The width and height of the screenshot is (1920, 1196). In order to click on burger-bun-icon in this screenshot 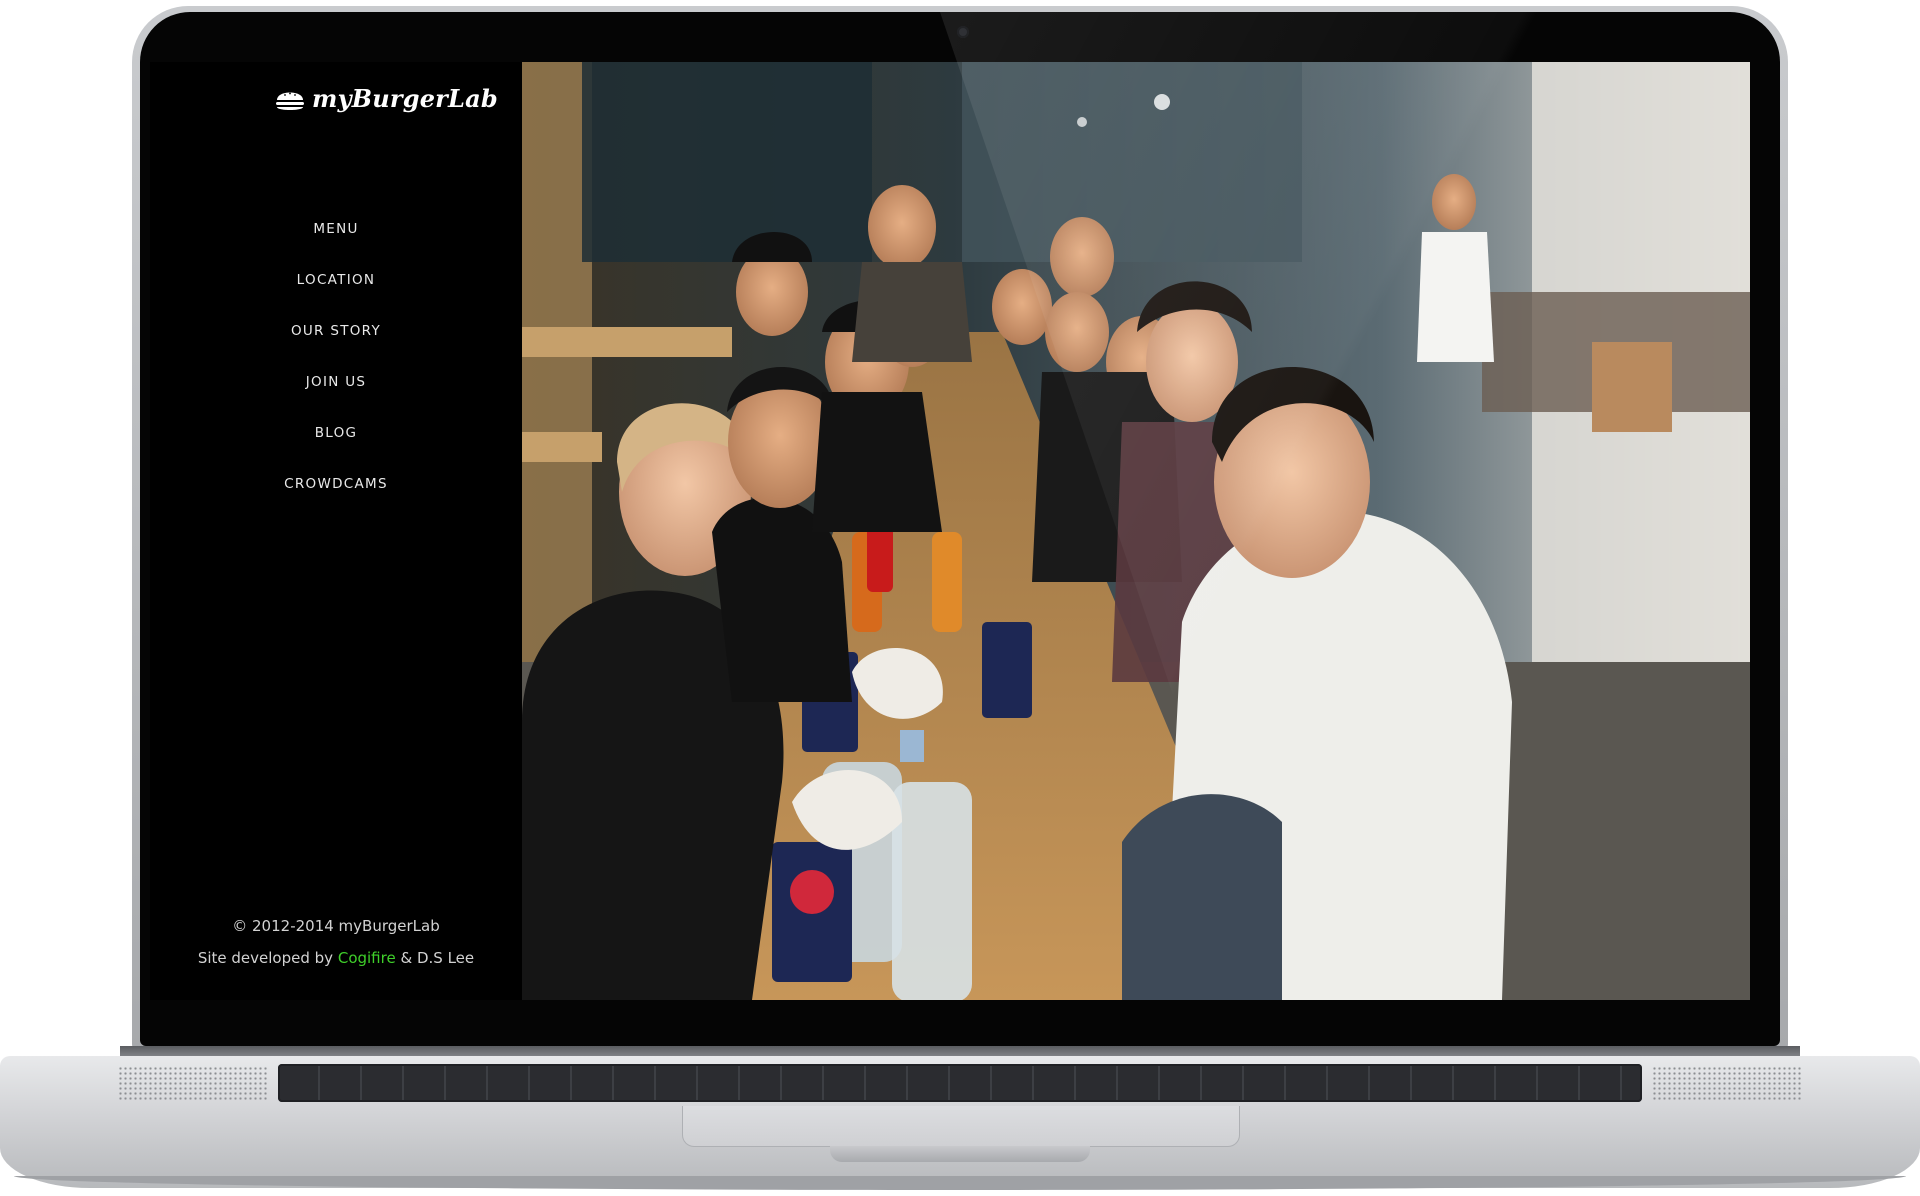, I will do `click(290, 101)`.